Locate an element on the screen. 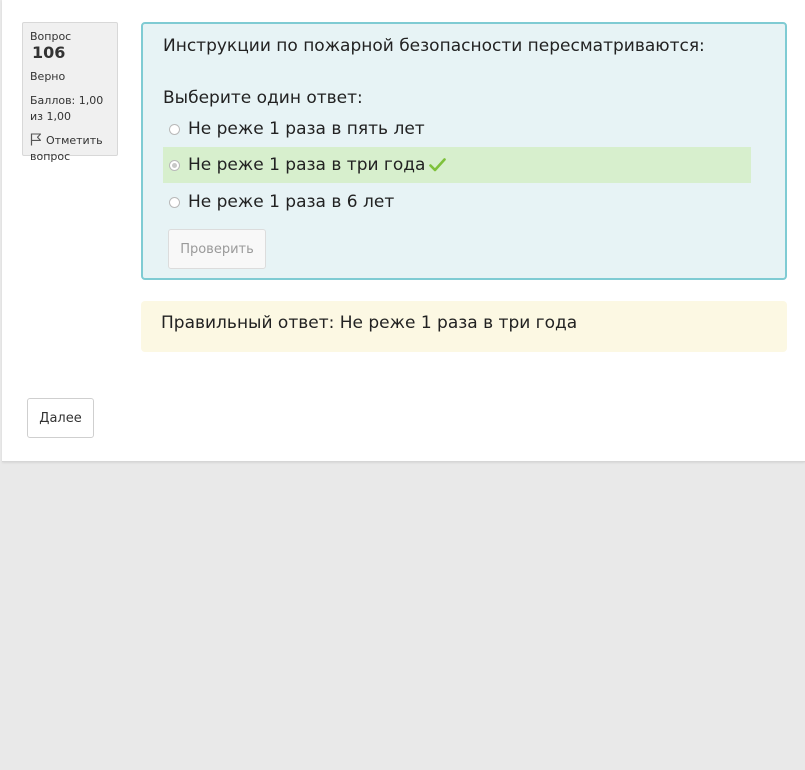  answer-option-2: Не реже 1 раза в три года is located at coordinates (457, 165).